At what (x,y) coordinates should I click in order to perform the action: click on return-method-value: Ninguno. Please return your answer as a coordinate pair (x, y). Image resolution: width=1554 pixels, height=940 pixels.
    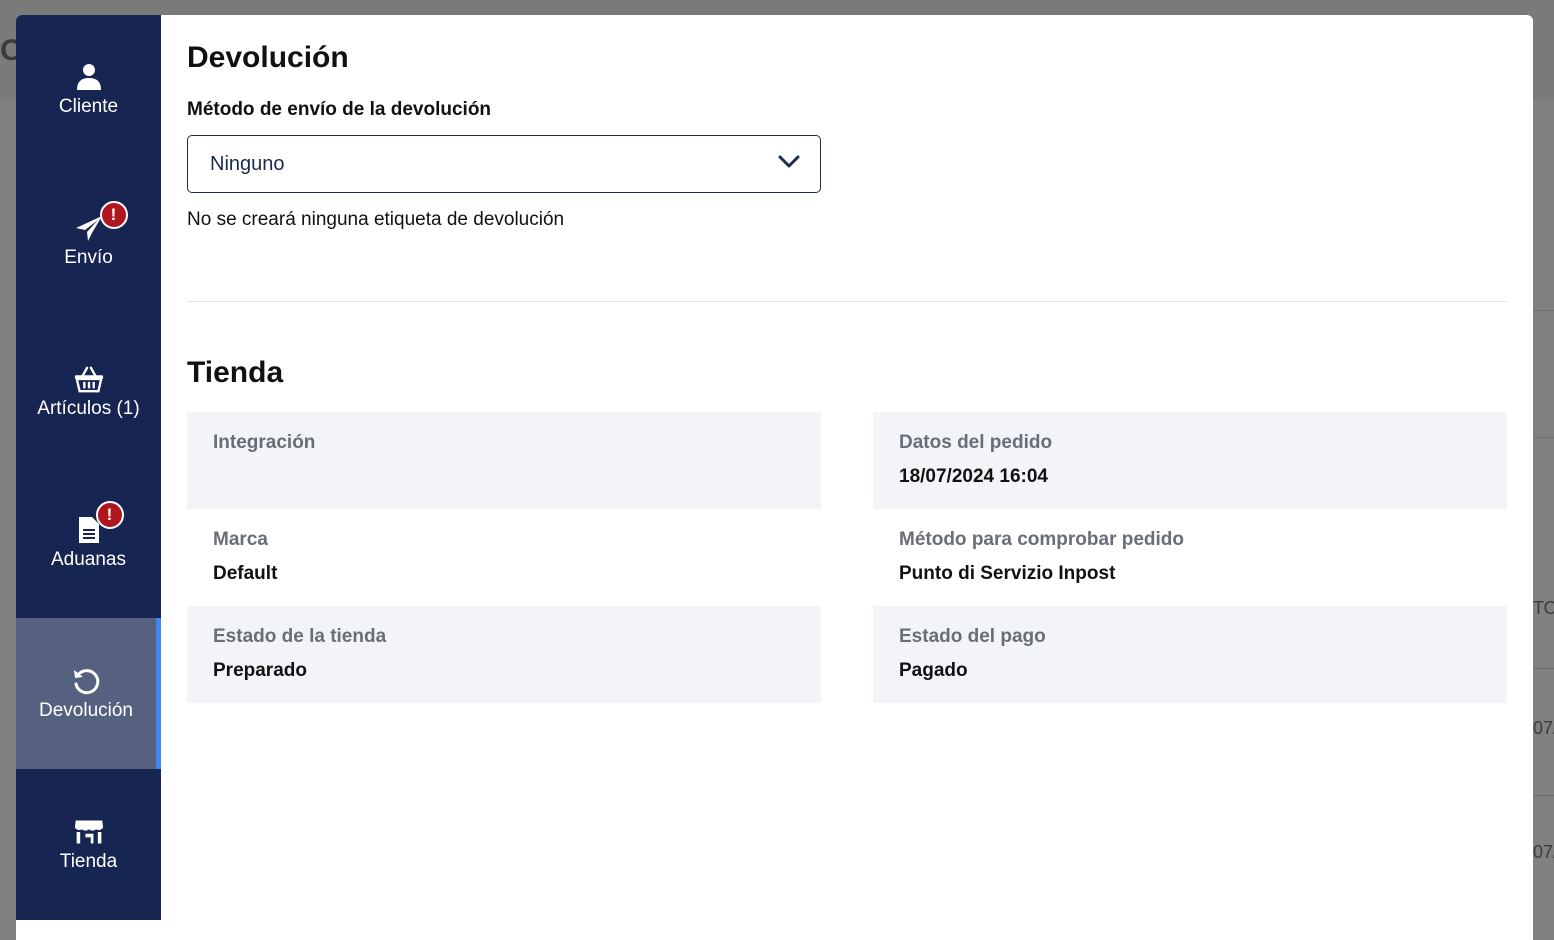
    Looking at the image, I should click on (247, 163).